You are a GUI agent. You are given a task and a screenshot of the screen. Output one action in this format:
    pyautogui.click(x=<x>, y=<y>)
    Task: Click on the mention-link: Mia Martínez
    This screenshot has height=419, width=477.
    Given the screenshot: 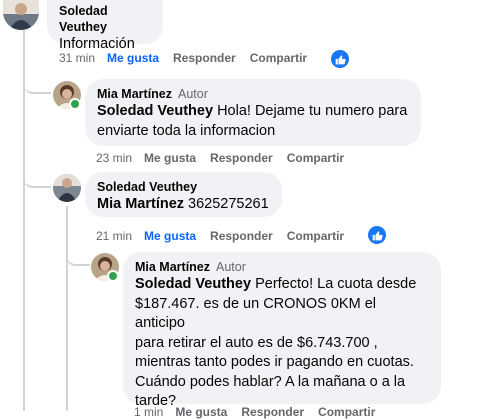 What is the action you would take?
    pyautogui.click(x=140, y=204)
    